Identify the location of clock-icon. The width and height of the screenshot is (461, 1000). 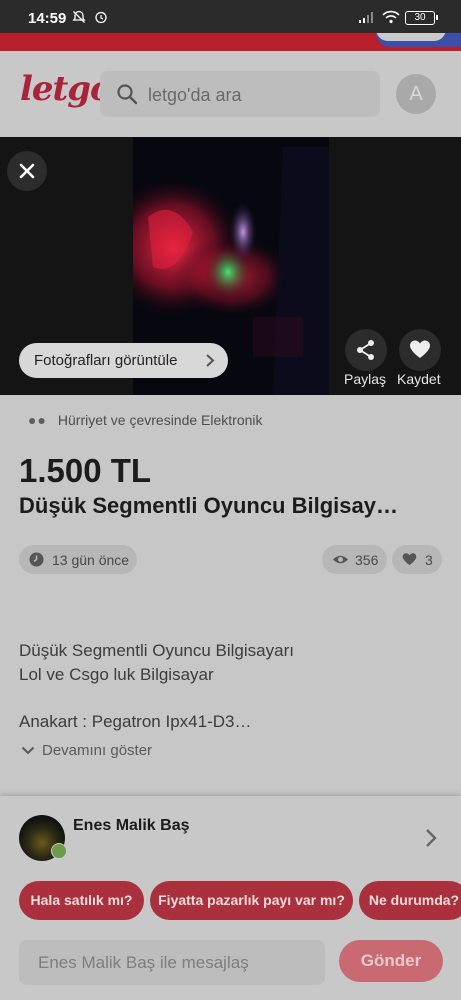
(36, 559).